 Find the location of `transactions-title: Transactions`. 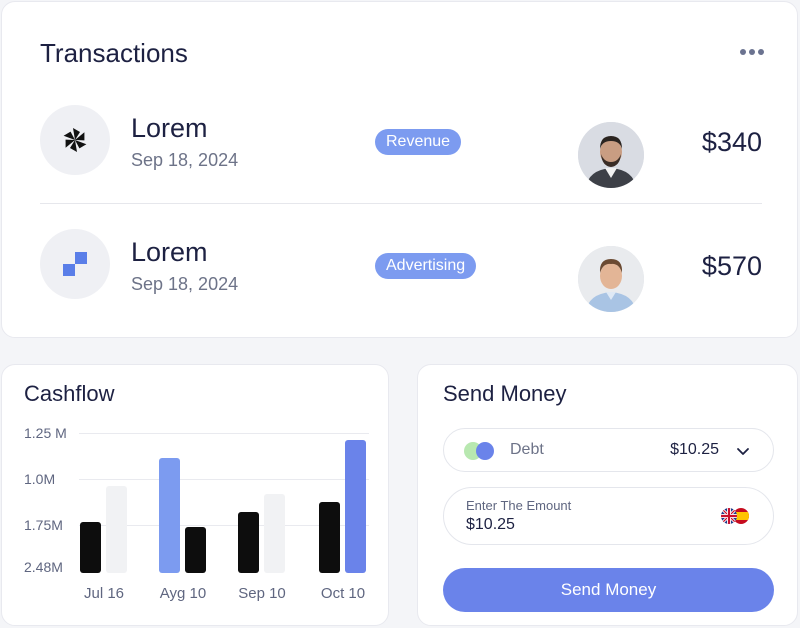

transactions-title: Transactions is located at coordinates (114, 53).